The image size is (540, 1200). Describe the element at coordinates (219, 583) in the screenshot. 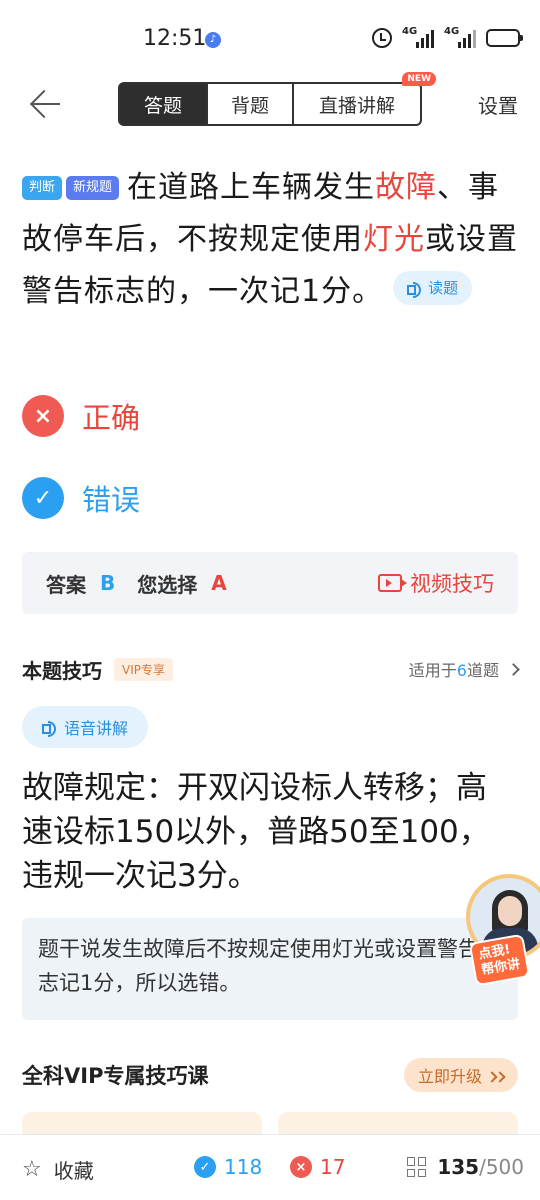

I see `your-choice-value: A` at that location.